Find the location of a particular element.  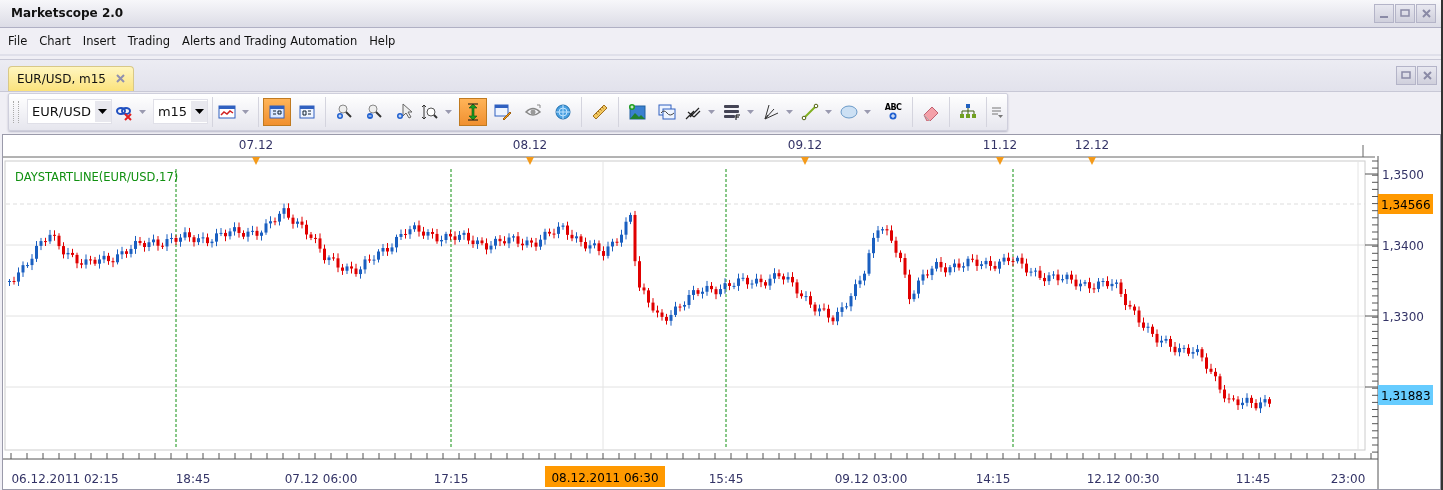

price-axis-label: 1,3400 is located at coordinates (1403, 246).